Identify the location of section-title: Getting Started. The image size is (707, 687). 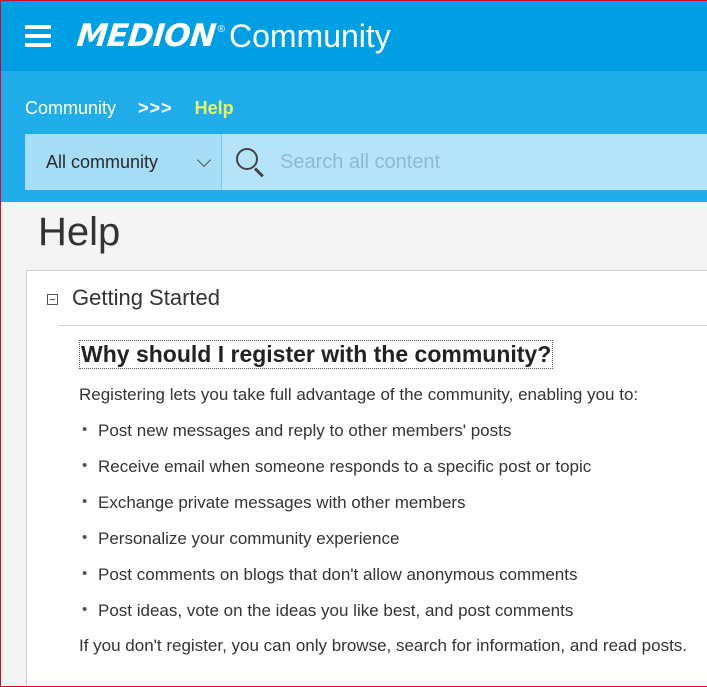
(146, 297).